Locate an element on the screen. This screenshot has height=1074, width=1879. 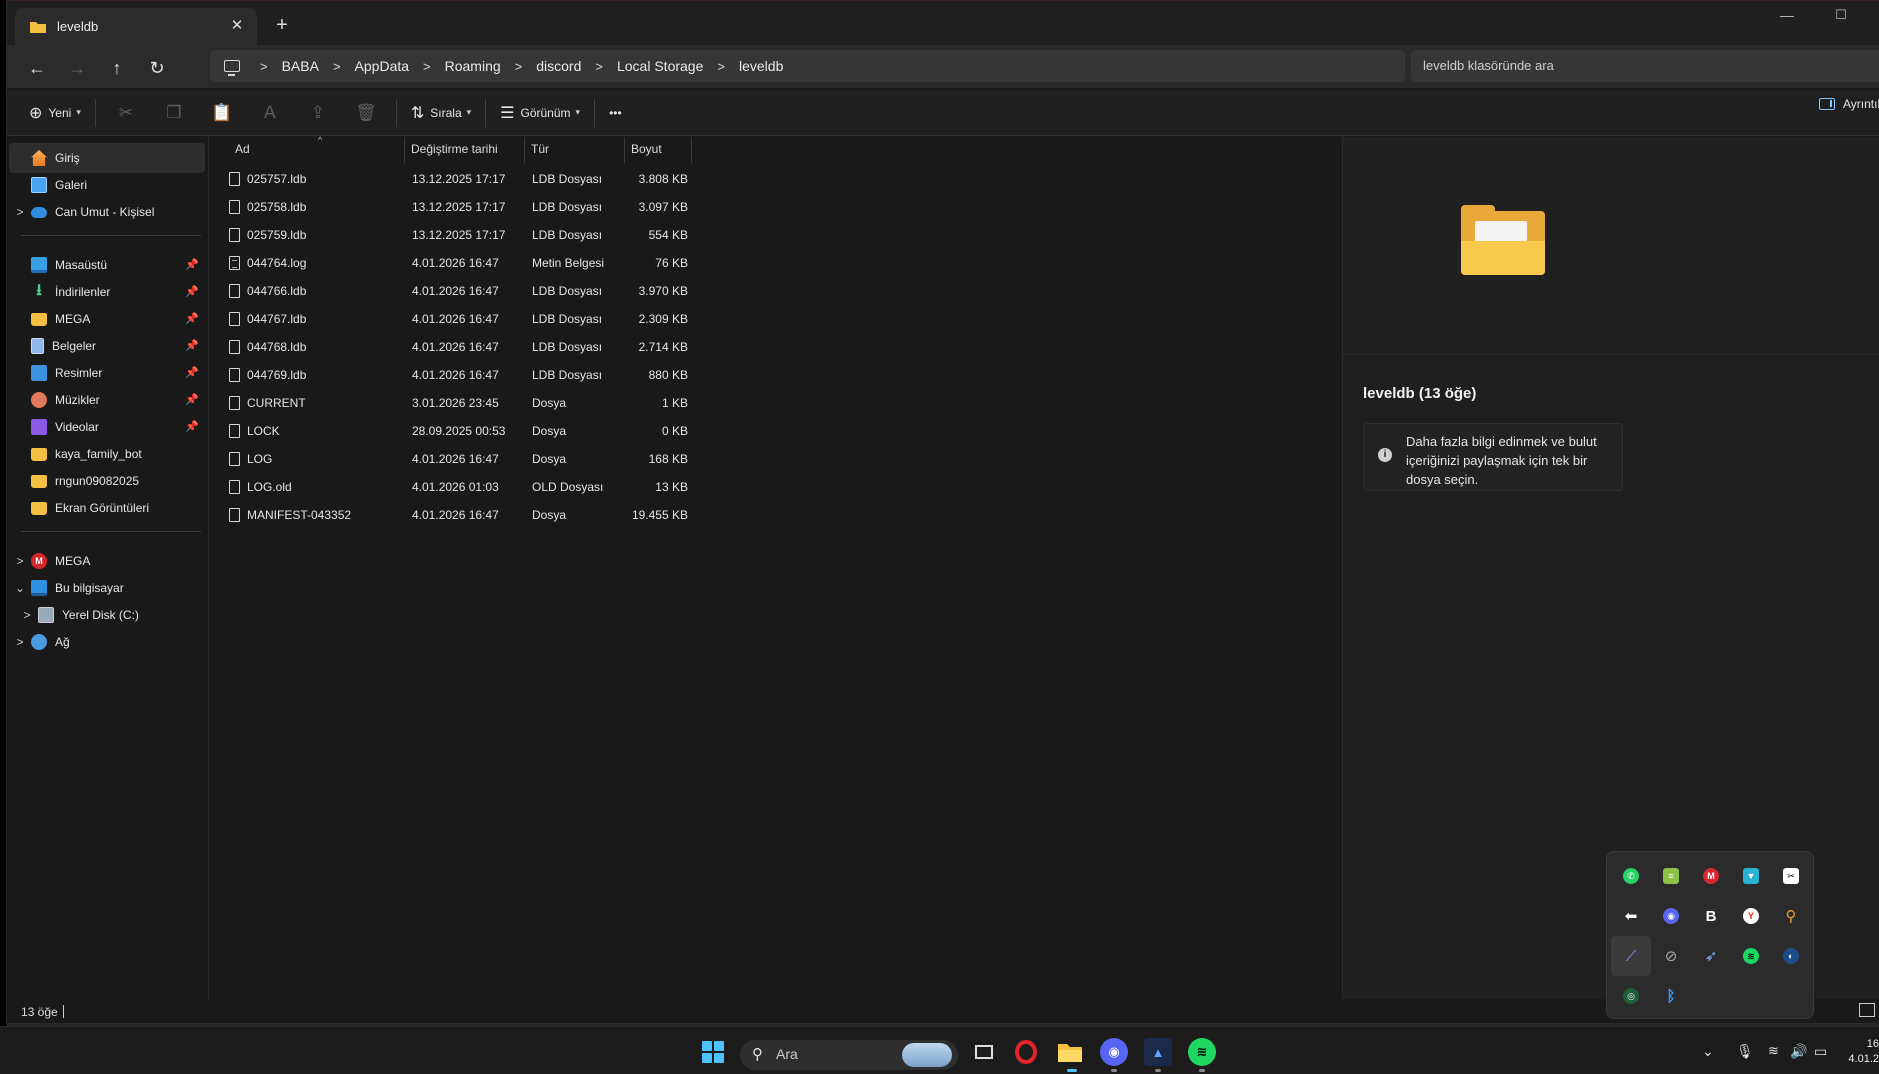
new-tab-button: + is located at coordinates (282, 26).